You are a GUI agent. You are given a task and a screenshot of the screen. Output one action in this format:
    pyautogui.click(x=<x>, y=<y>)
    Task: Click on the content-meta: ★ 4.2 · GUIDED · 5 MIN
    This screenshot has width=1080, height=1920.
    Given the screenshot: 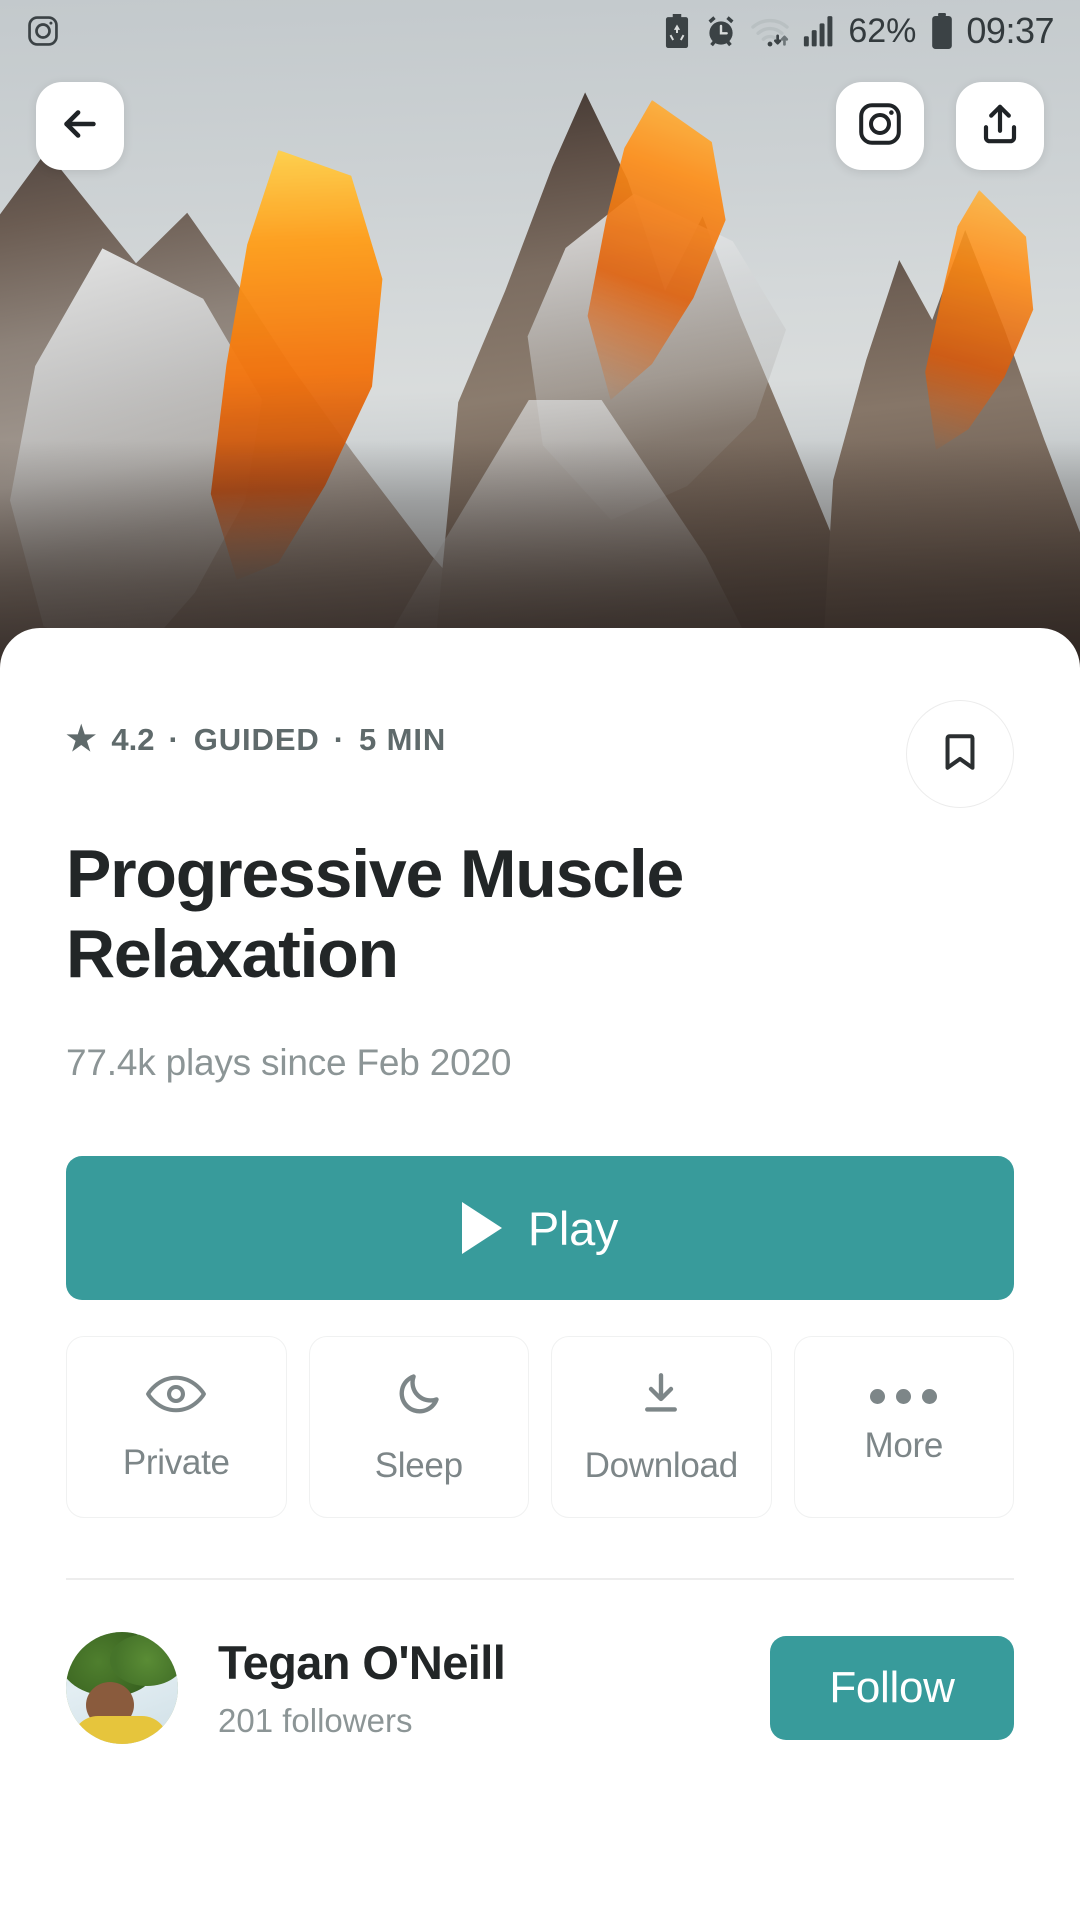 What is the action you would take?
    pyautogui.click(x=256, y=740)
    